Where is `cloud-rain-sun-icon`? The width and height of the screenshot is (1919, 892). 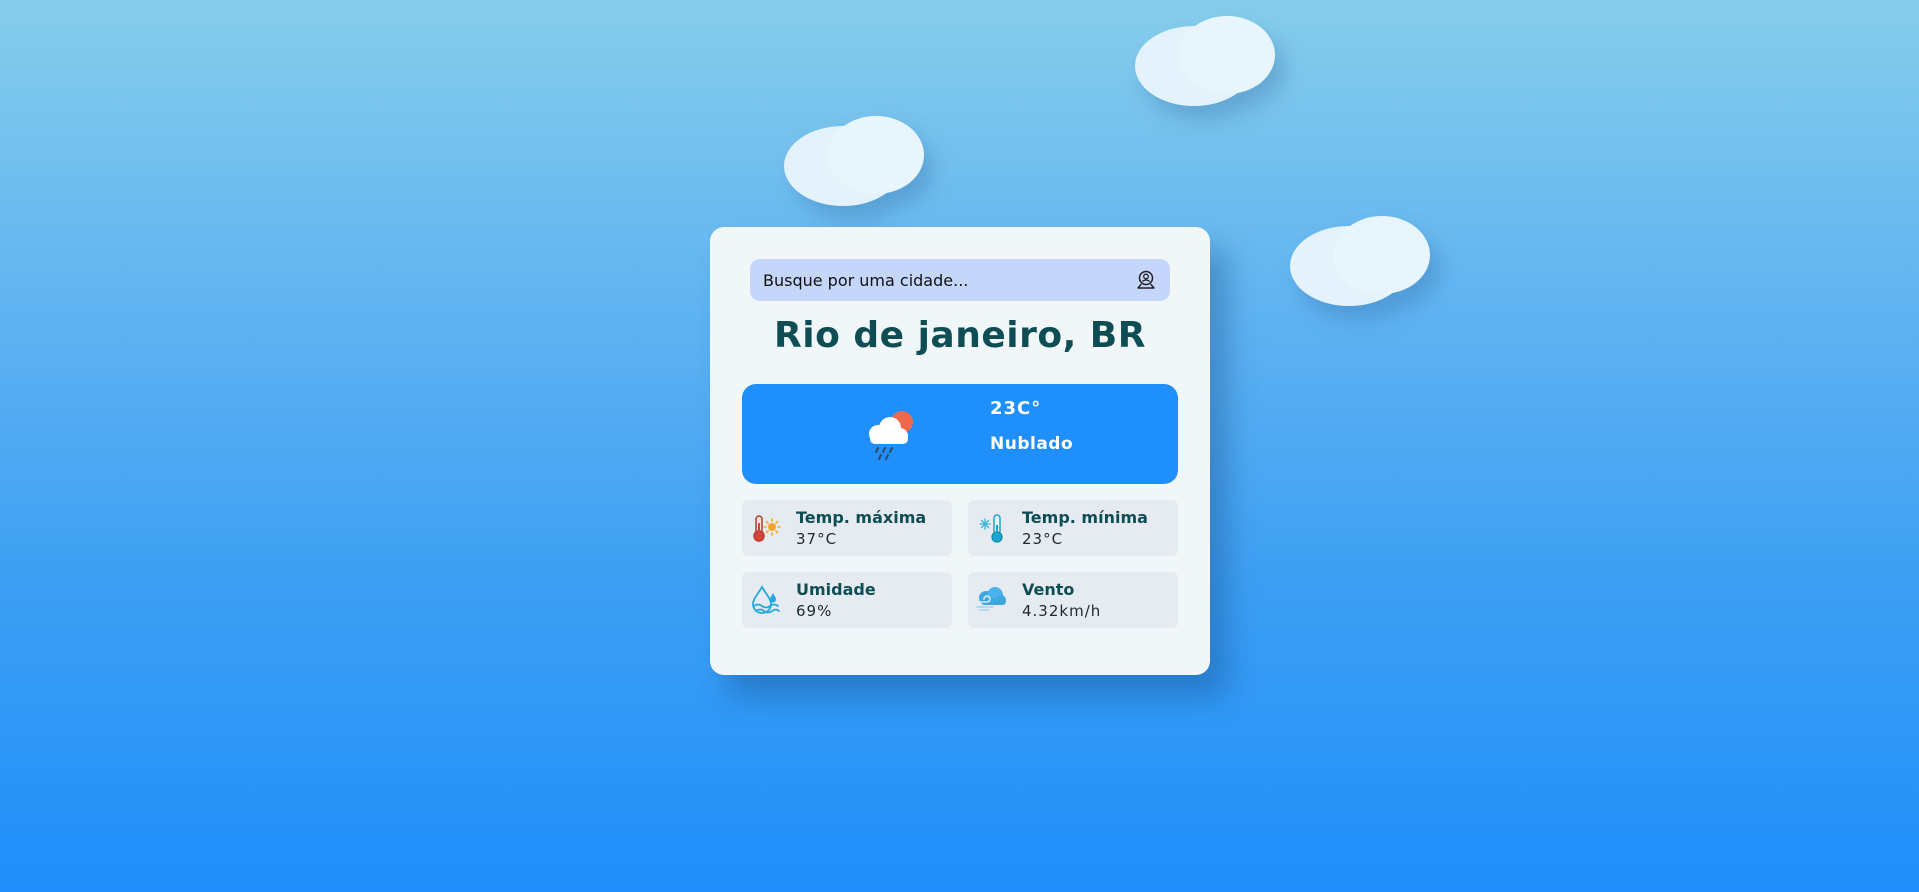
cloud-rain-sun-icon is located at coordinates (891, 434).